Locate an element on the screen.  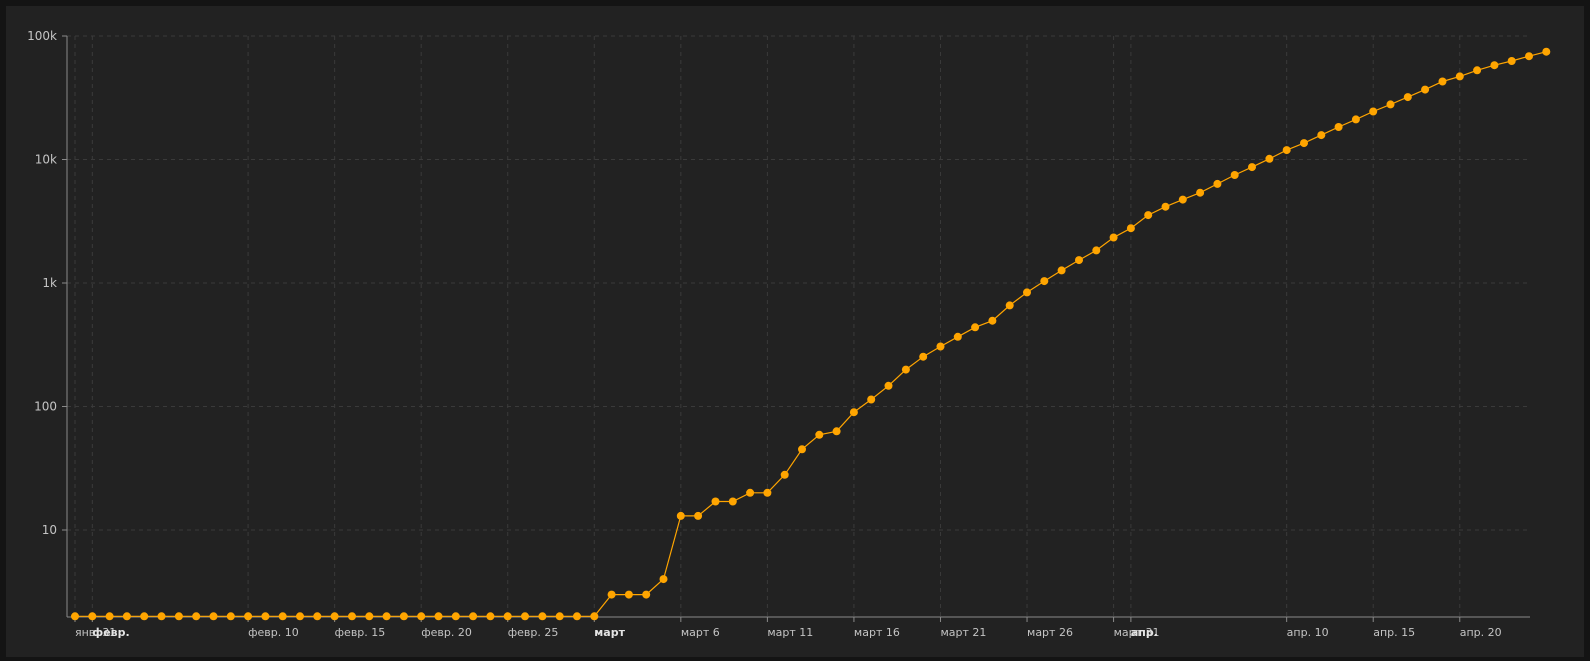
x-tick-label: март 16 is located at coordinates (877, 632).